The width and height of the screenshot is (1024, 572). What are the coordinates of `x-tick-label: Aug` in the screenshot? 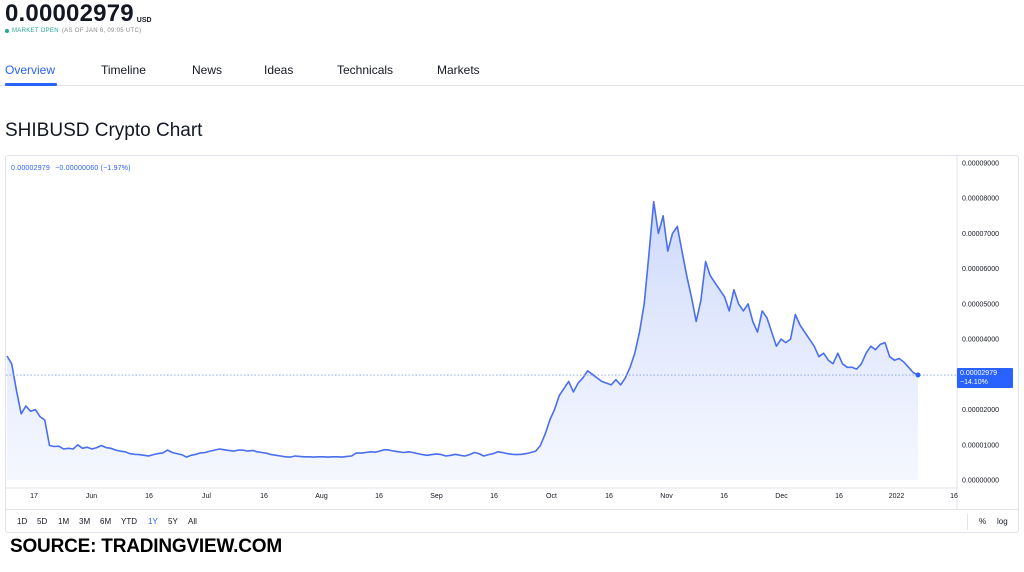 It's located at (321, 496).